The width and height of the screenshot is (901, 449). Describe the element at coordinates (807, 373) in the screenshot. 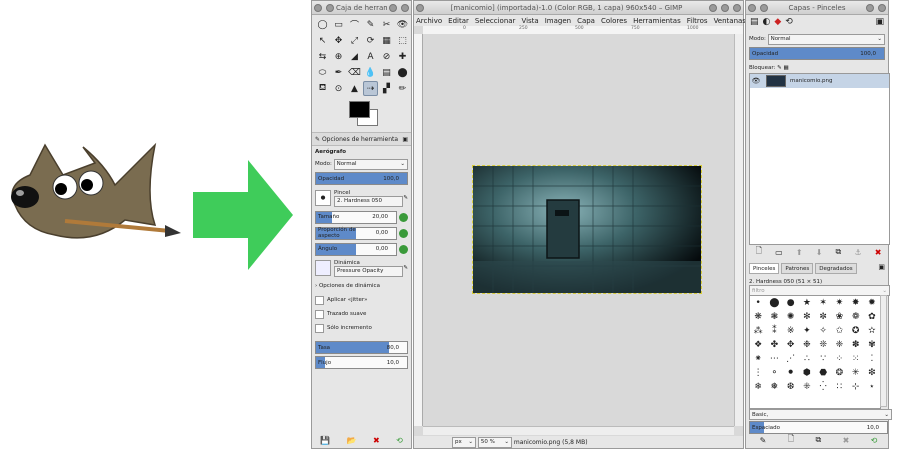

I see `brush-item: ⬢` at that location.